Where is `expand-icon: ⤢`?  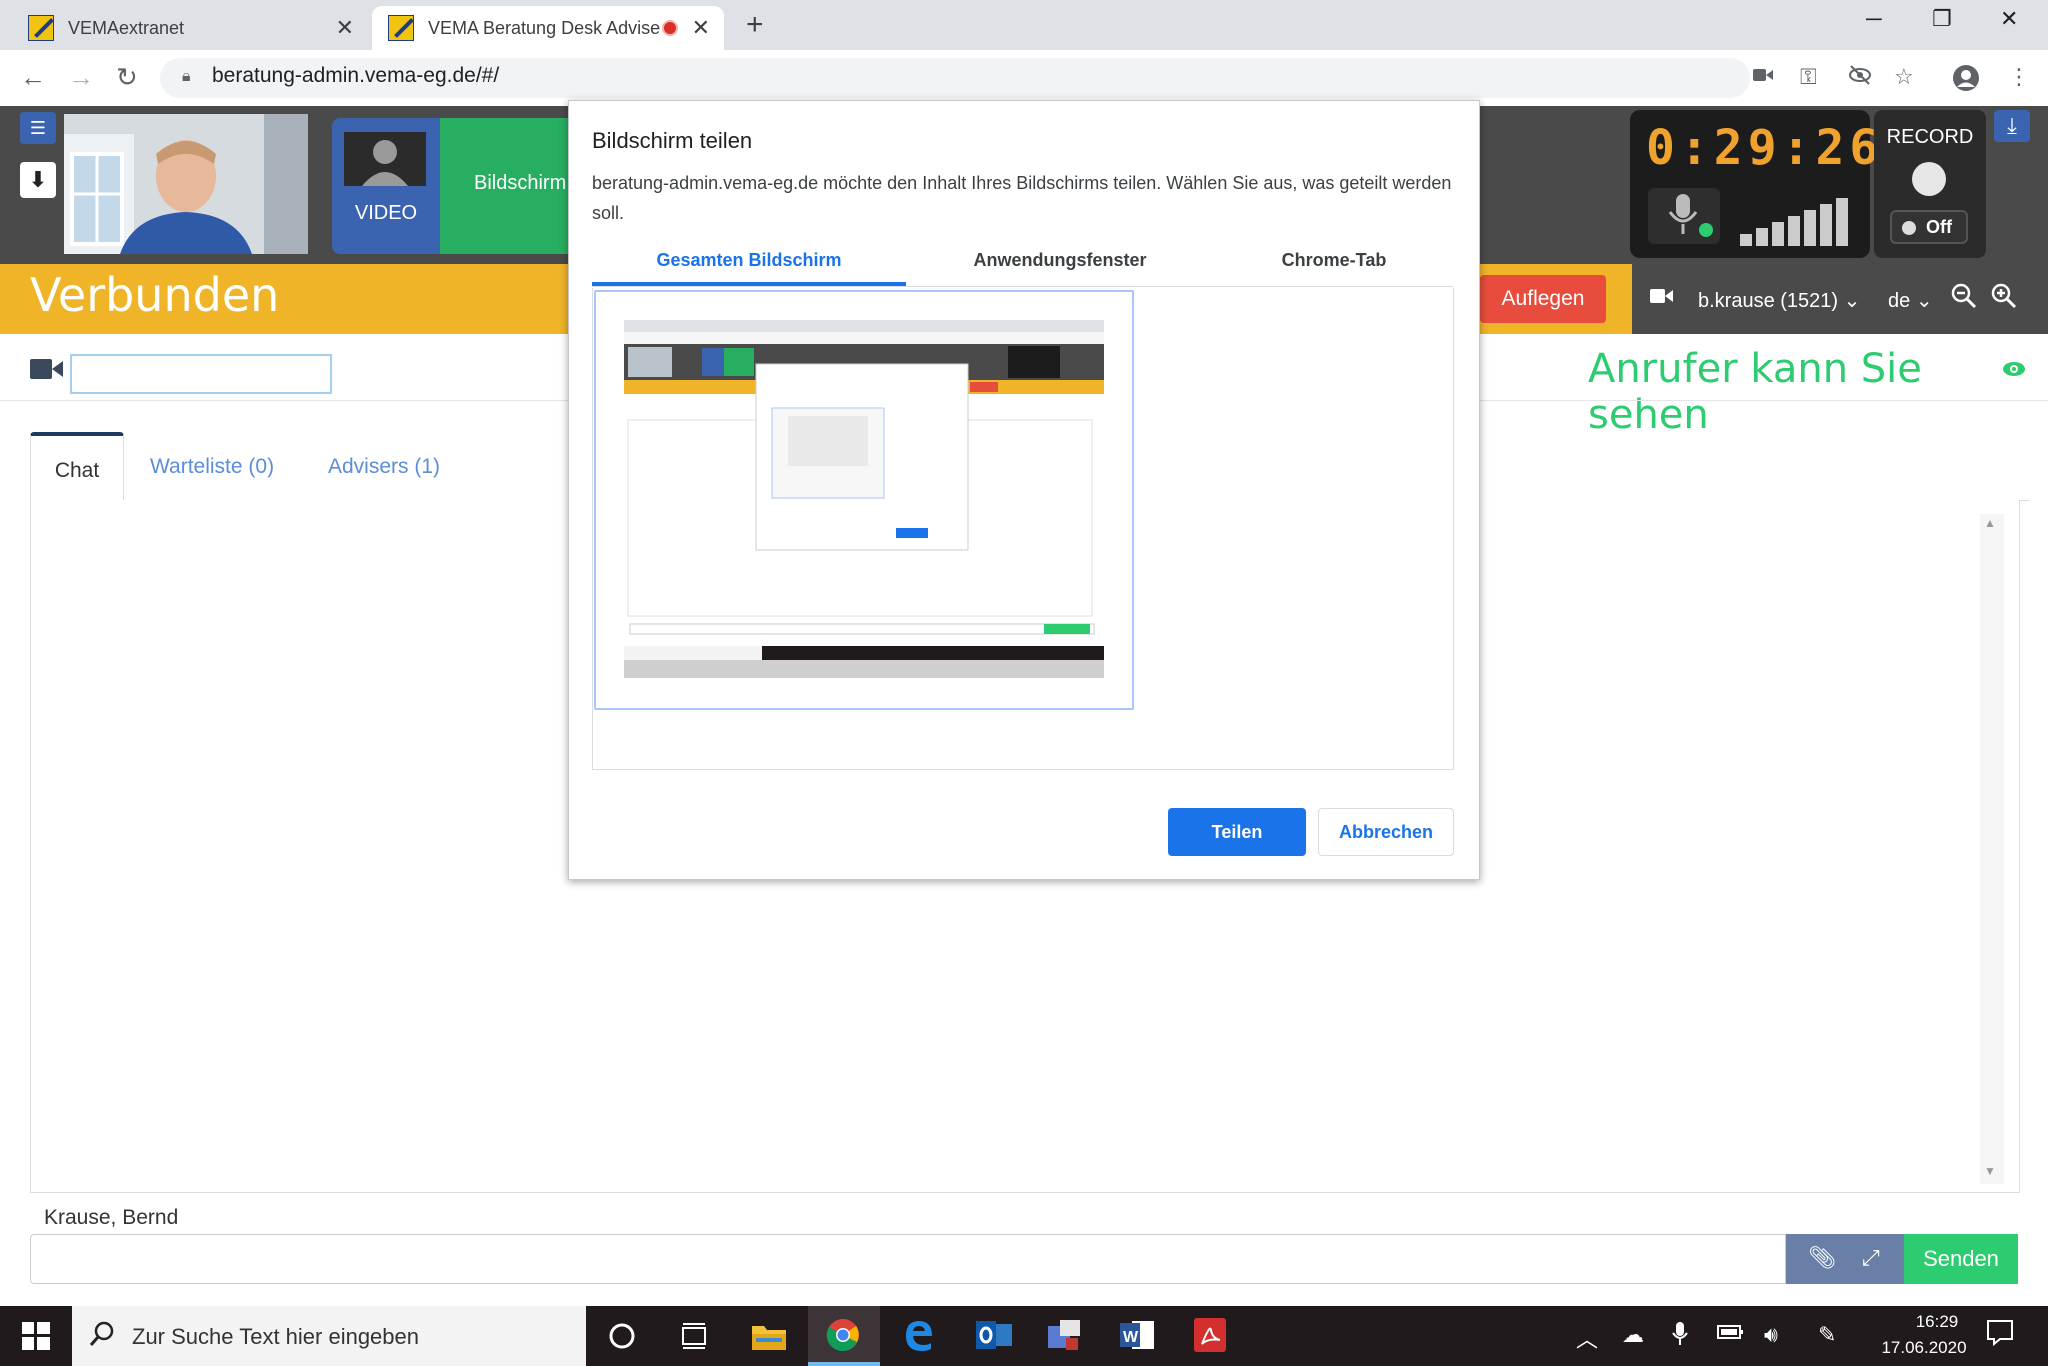 expand-icon: ⤢ is located at coordinates (1871, 1258).